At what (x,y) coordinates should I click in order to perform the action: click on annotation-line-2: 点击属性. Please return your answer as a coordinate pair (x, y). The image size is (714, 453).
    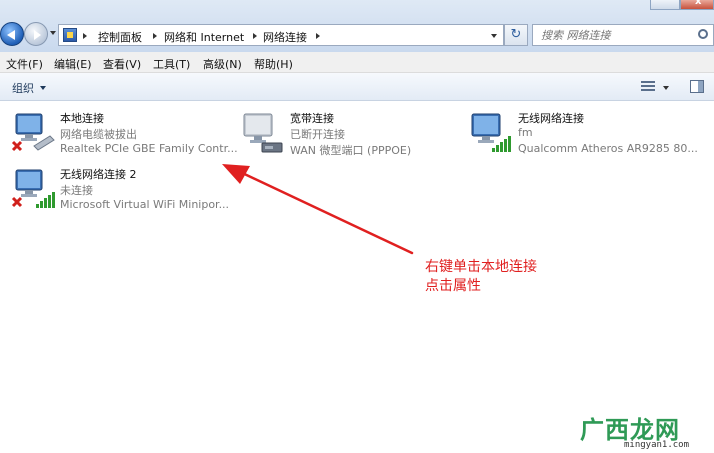
    Looking at the image, I should click on (453, 286).